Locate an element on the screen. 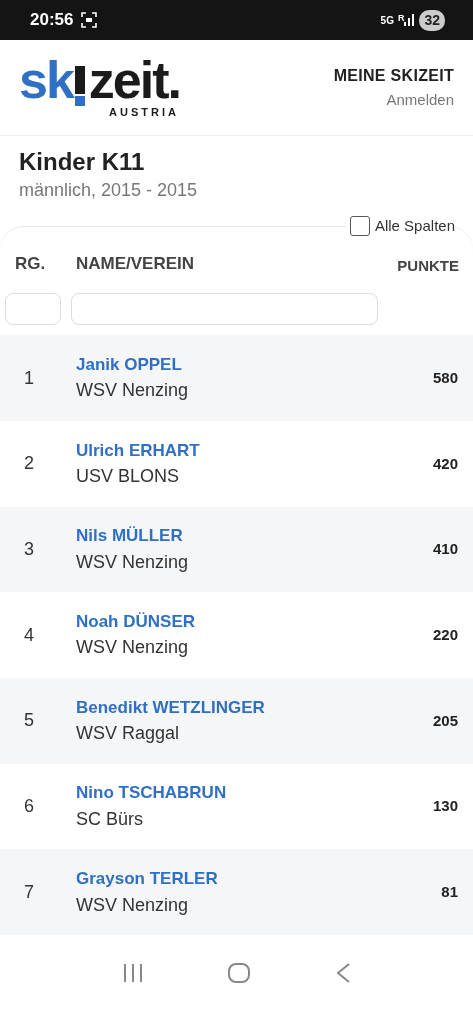  column-header: RG. is located at coordinates (31, 263).